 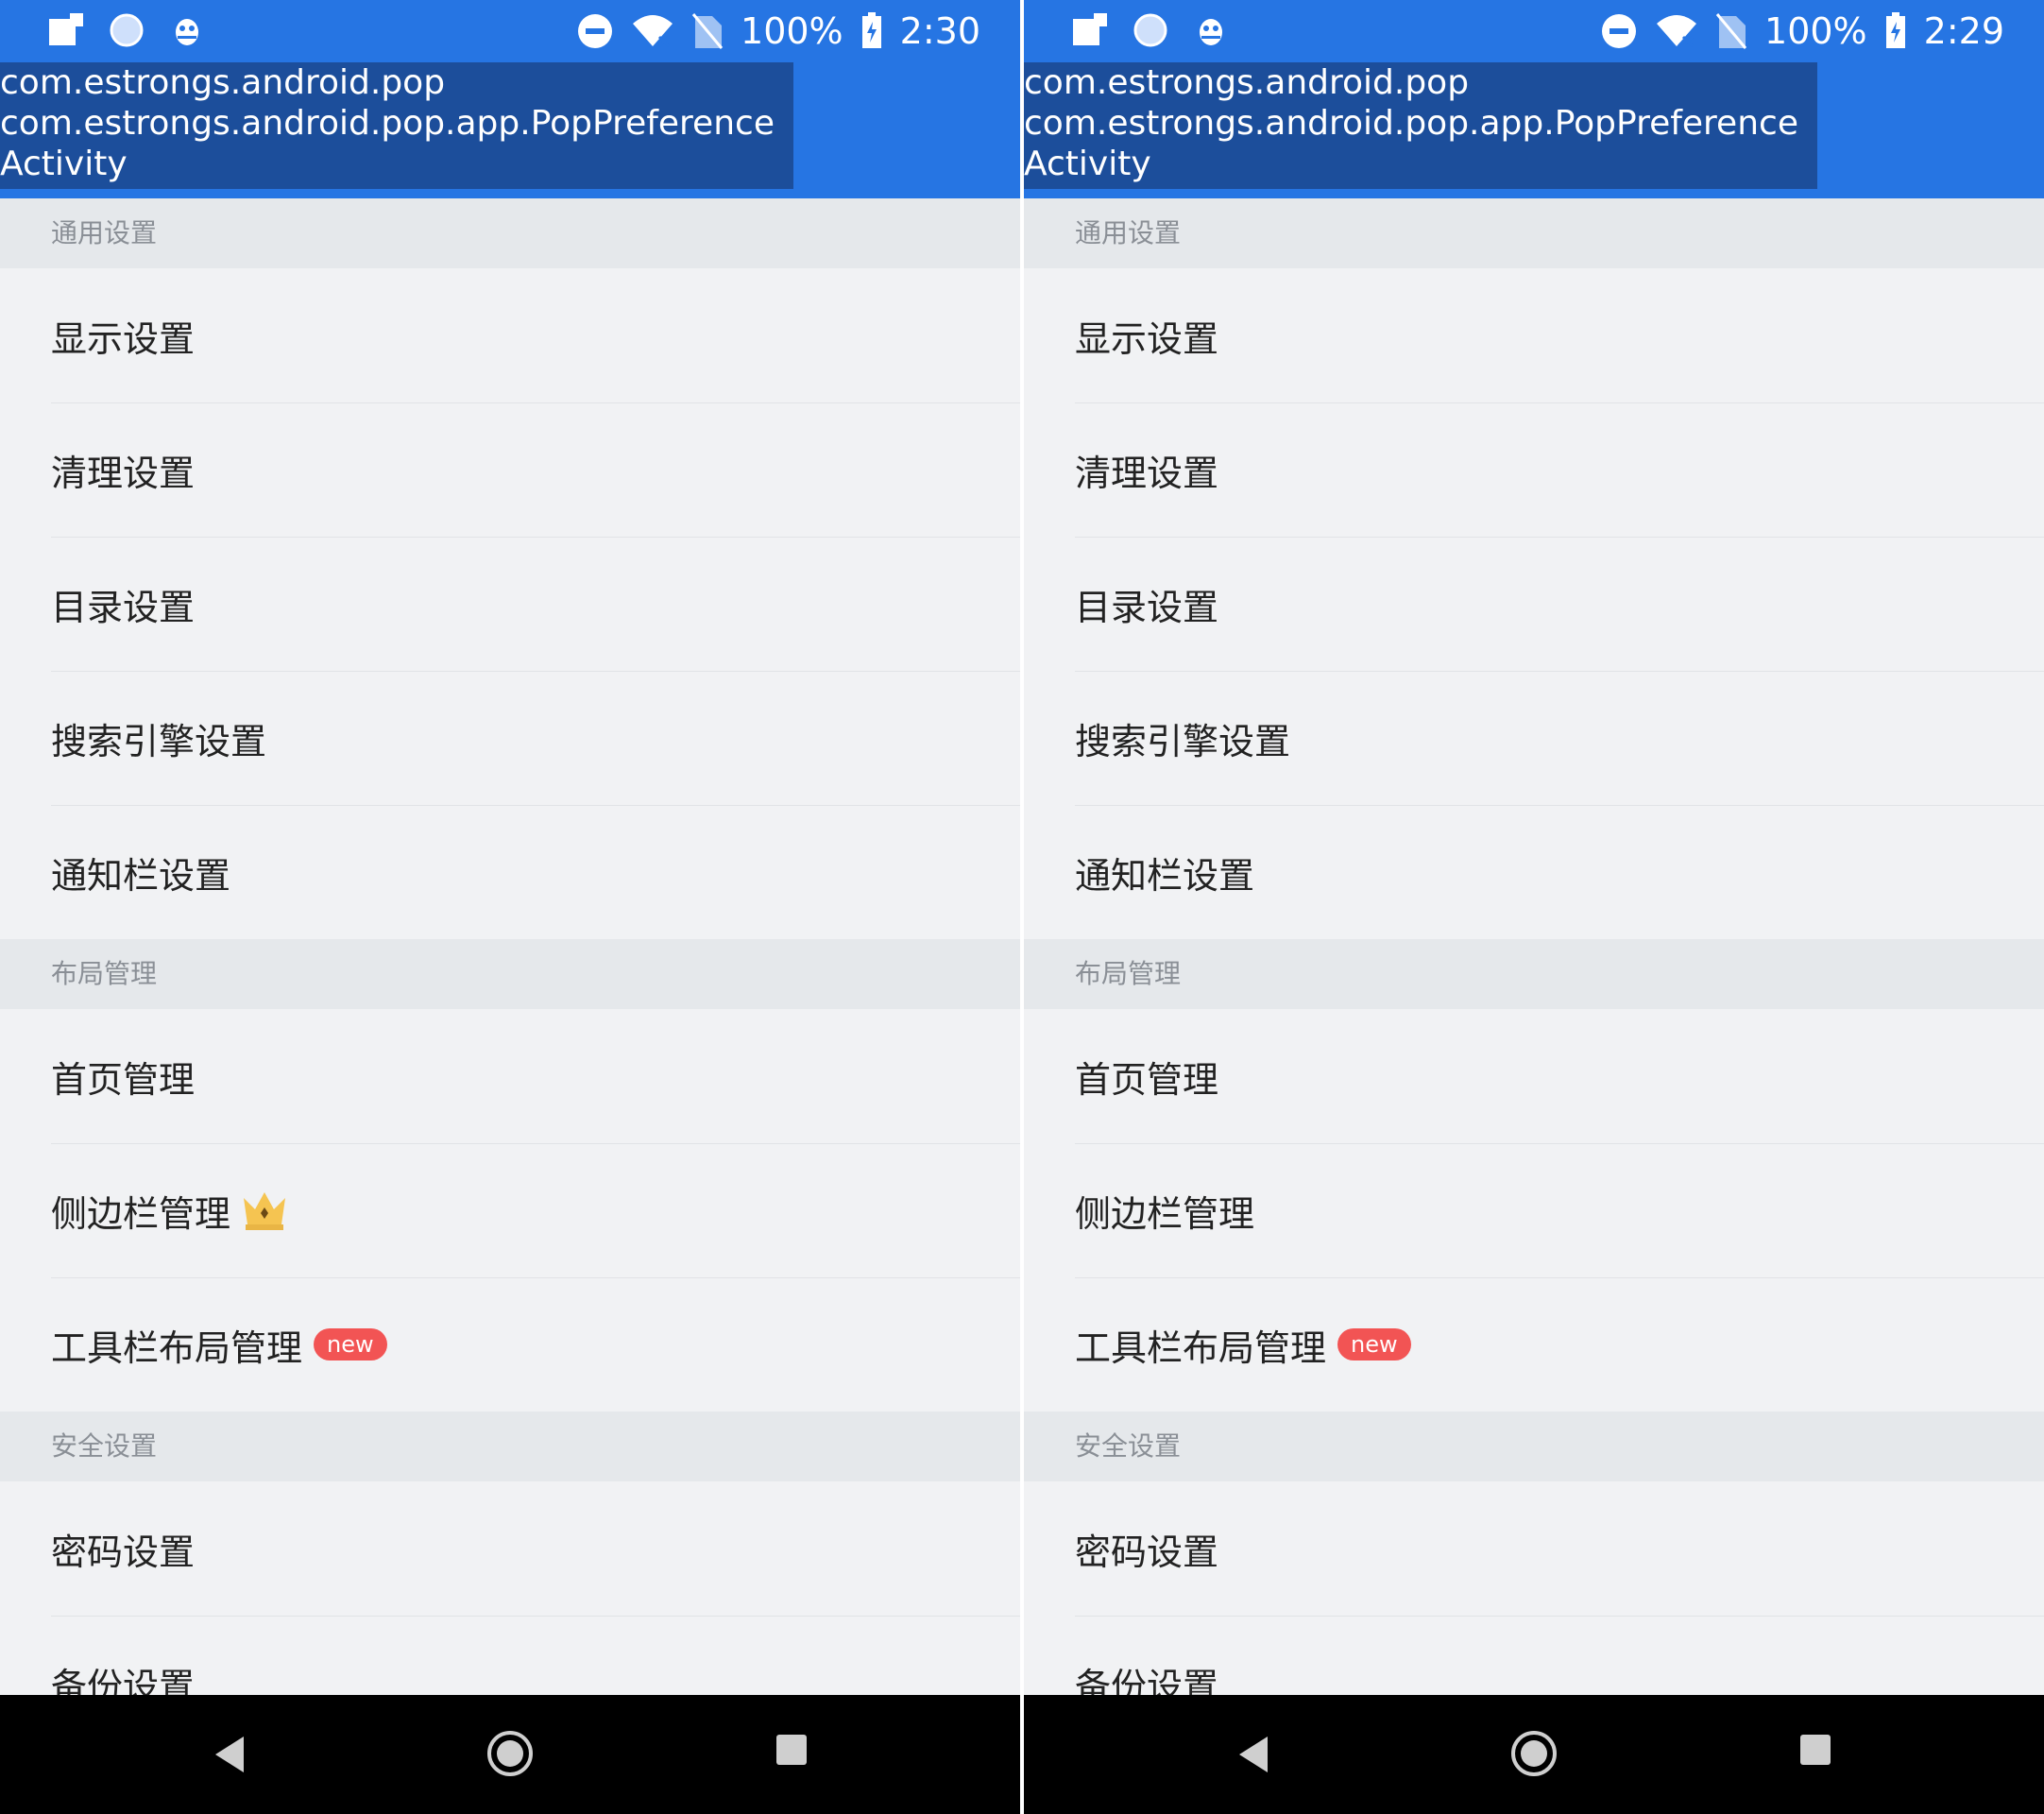 I want to click on clock: 2:29, so click(x=1963, y=31).